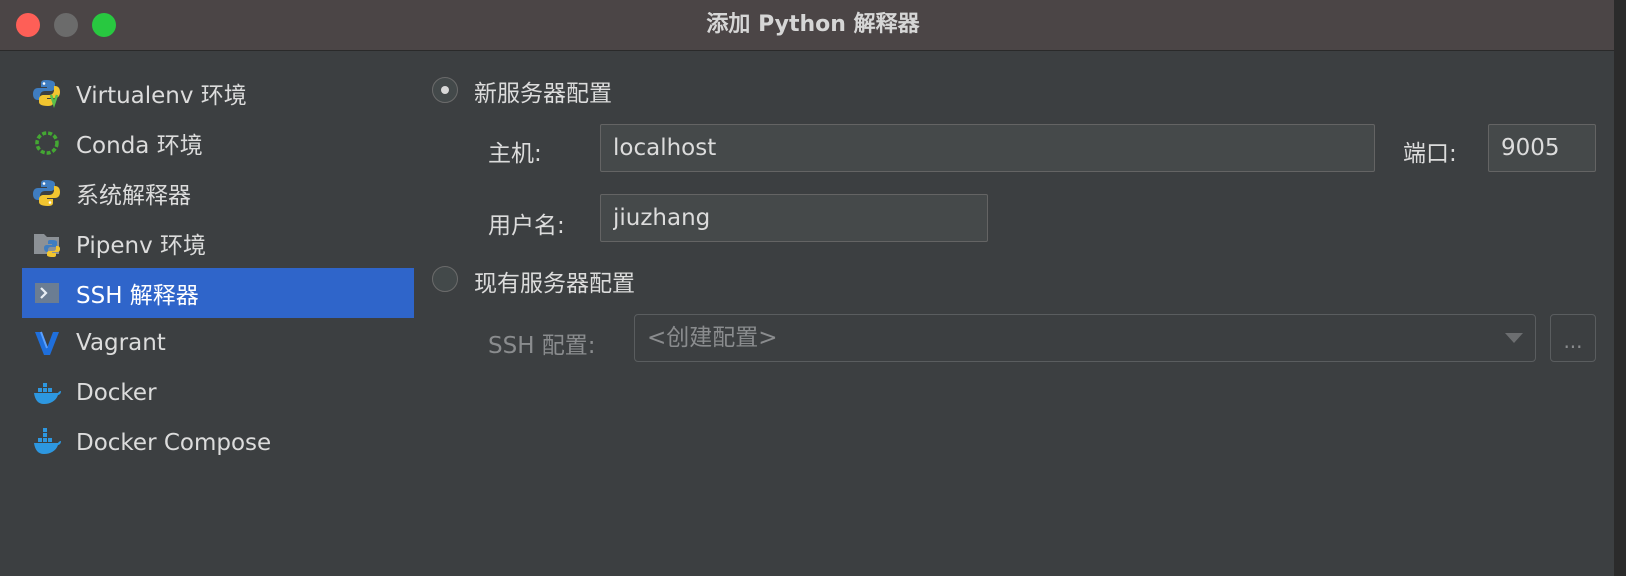 The height and width of the screenshot is (576, 1626). I want to click on existing-server-radio, so click(445, 279).